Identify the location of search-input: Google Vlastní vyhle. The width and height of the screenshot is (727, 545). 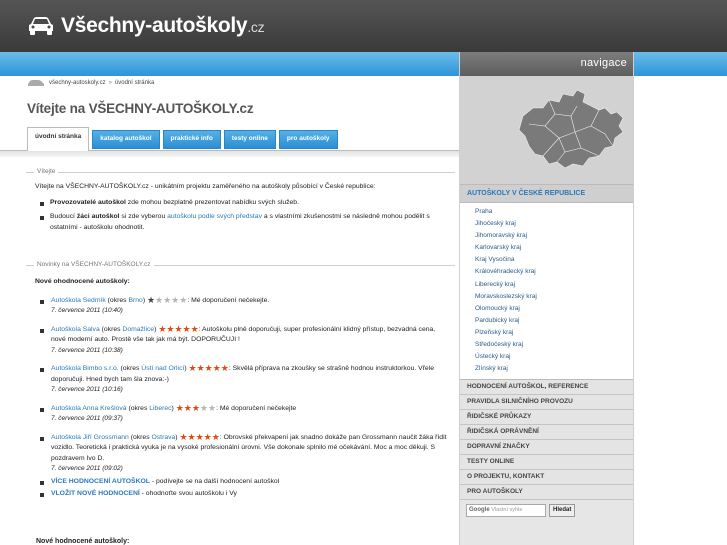
(506, 511).